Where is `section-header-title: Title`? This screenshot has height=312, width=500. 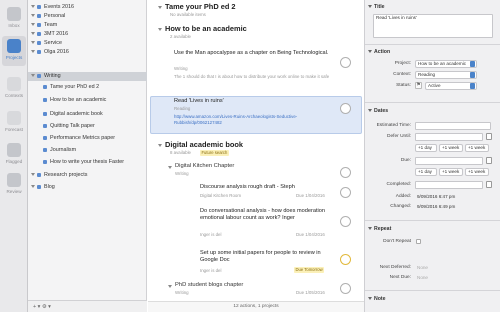
section-header-title: Title is located at coordinates (376, 7).